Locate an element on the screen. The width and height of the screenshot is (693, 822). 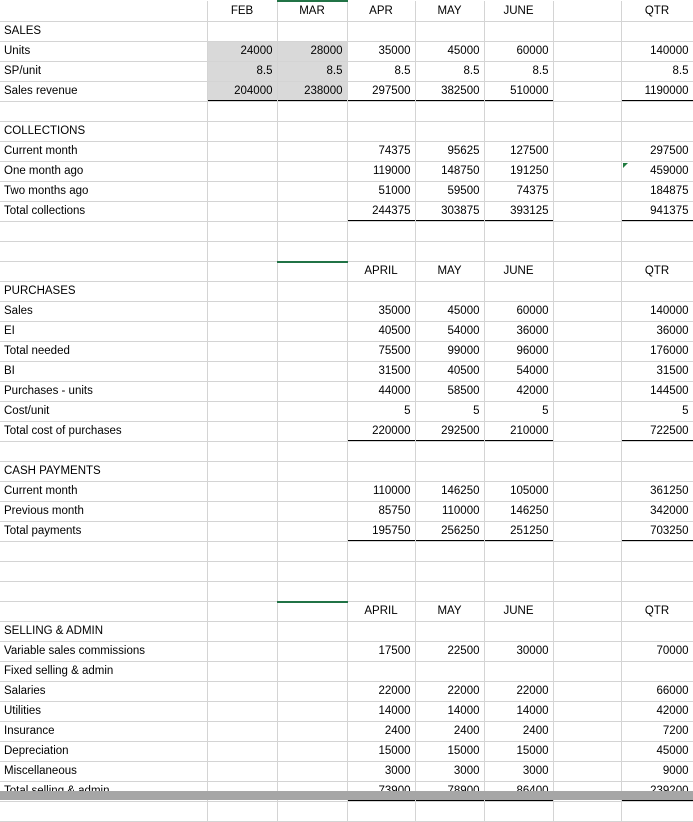
column-header-cell: JUNE is located at coordinates (519, 271).